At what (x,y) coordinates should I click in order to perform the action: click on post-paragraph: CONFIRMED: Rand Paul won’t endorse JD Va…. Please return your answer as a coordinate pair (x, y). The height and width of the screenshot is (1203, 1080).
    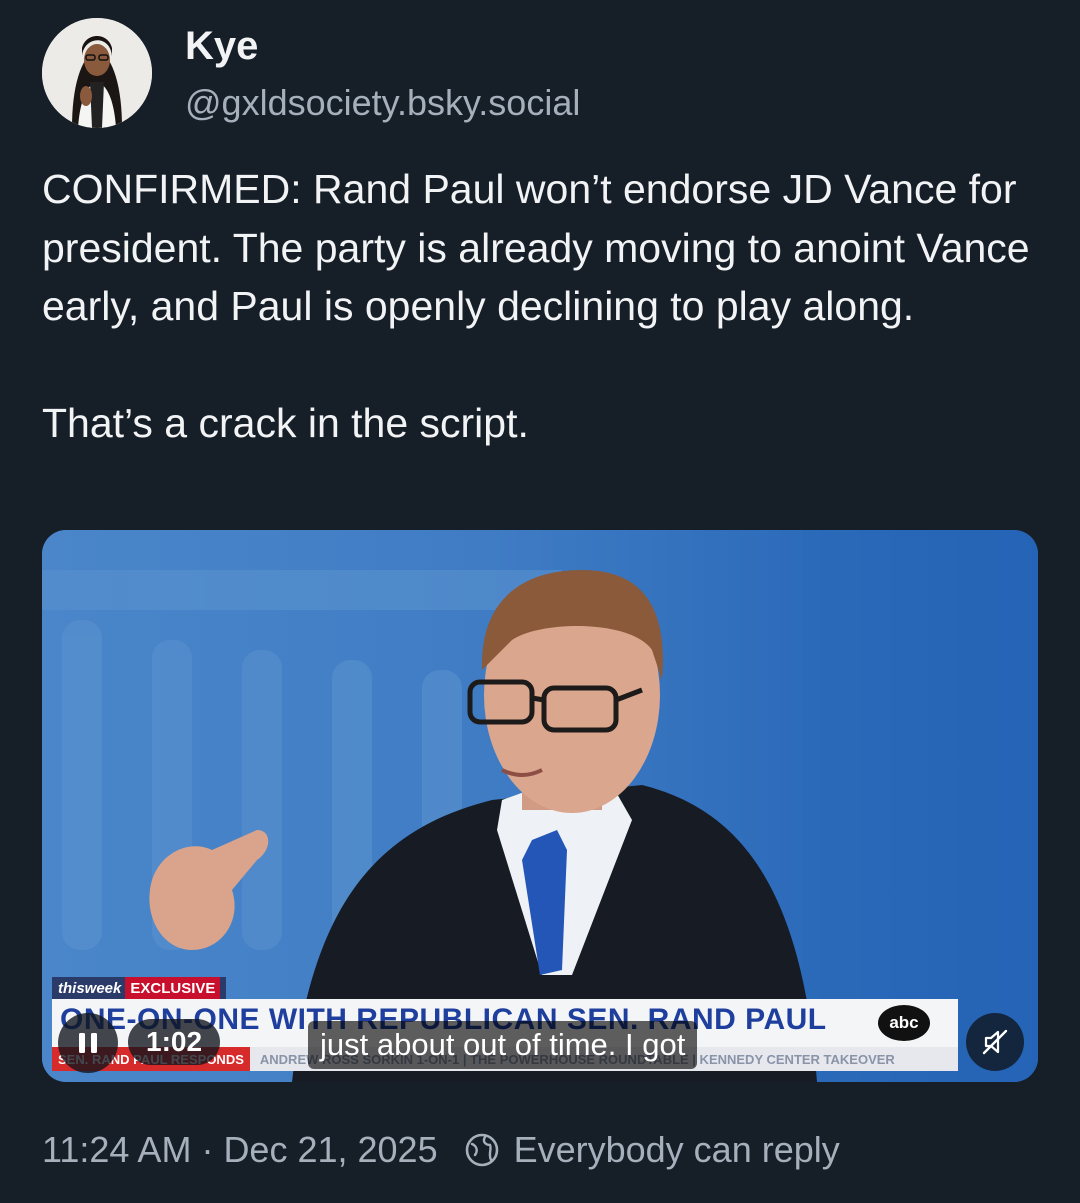
    Looking at the image, I should click on (536, 247).